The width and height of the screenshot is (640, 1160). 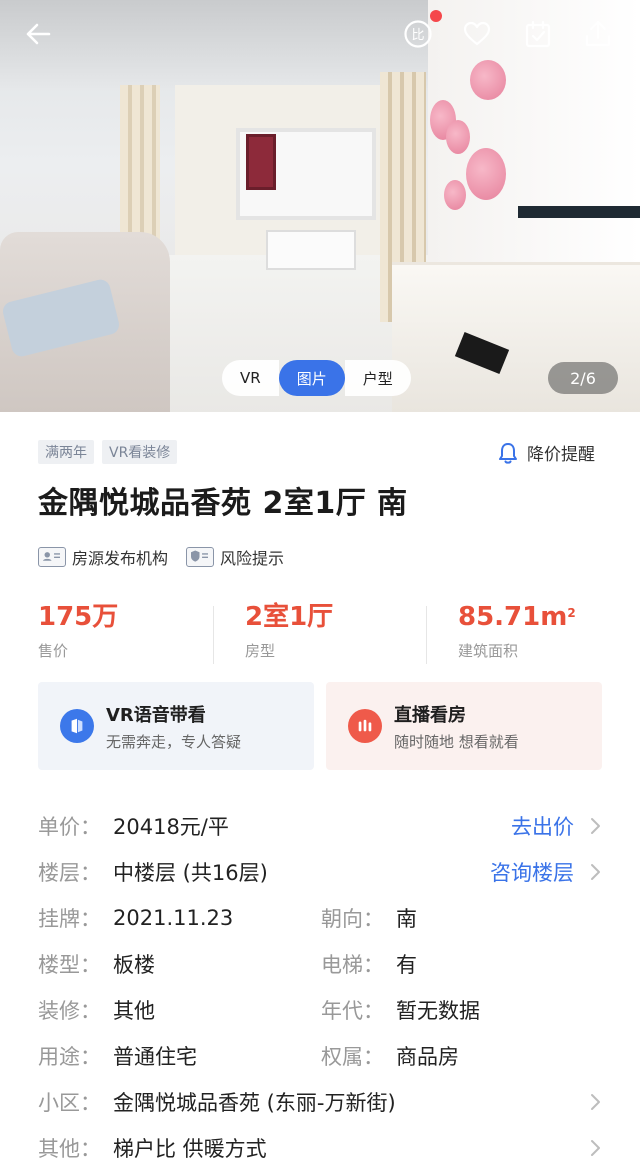 What do you see at coordinates (430, 715) in the screenshot?
I see `live-card-title: 直播看房` at bounding box center [430, 715].